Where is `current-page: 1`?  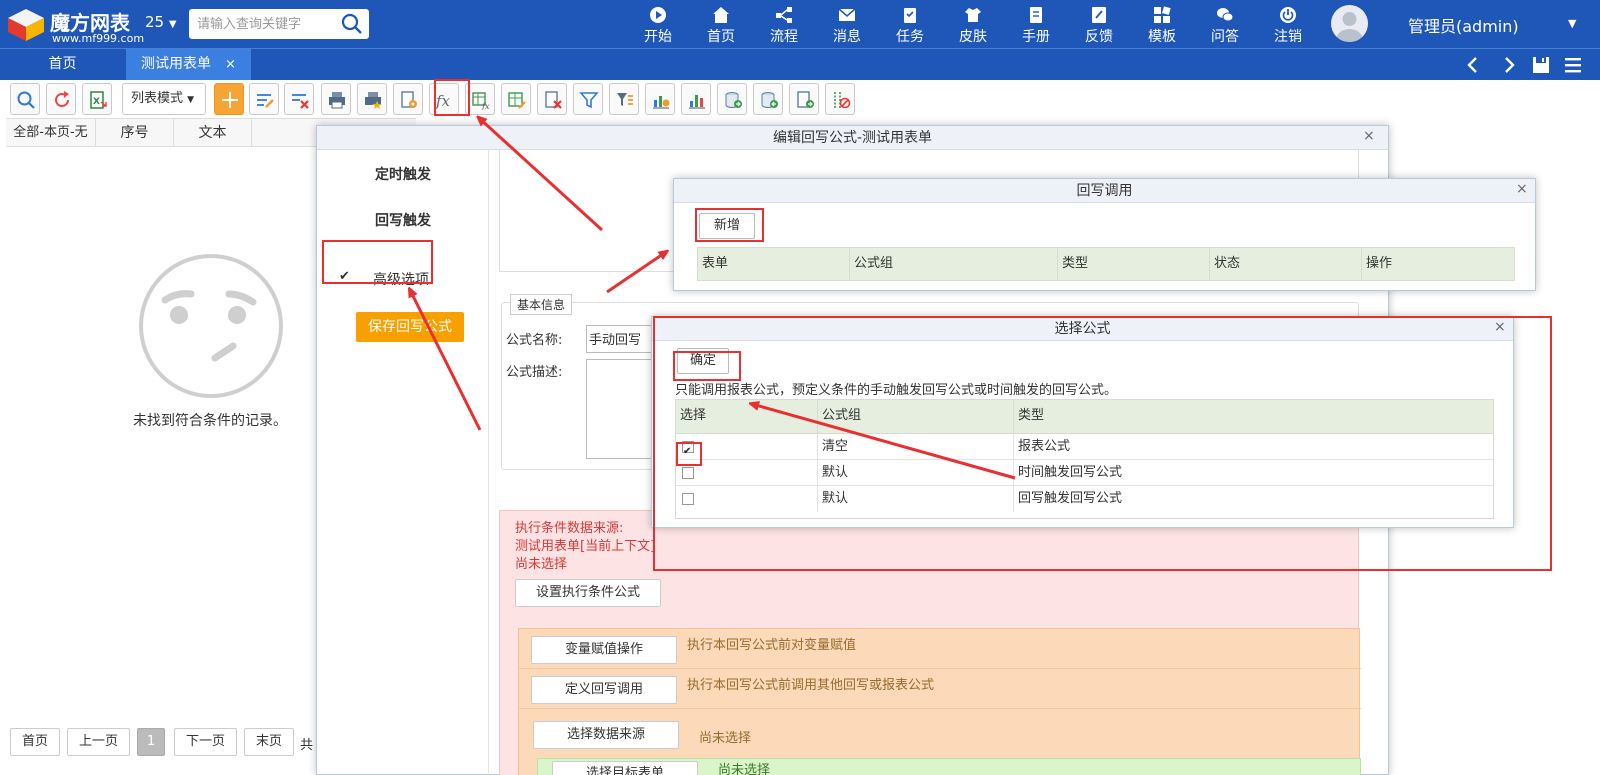
current-page: 1 is located at coordinates (151, 742).